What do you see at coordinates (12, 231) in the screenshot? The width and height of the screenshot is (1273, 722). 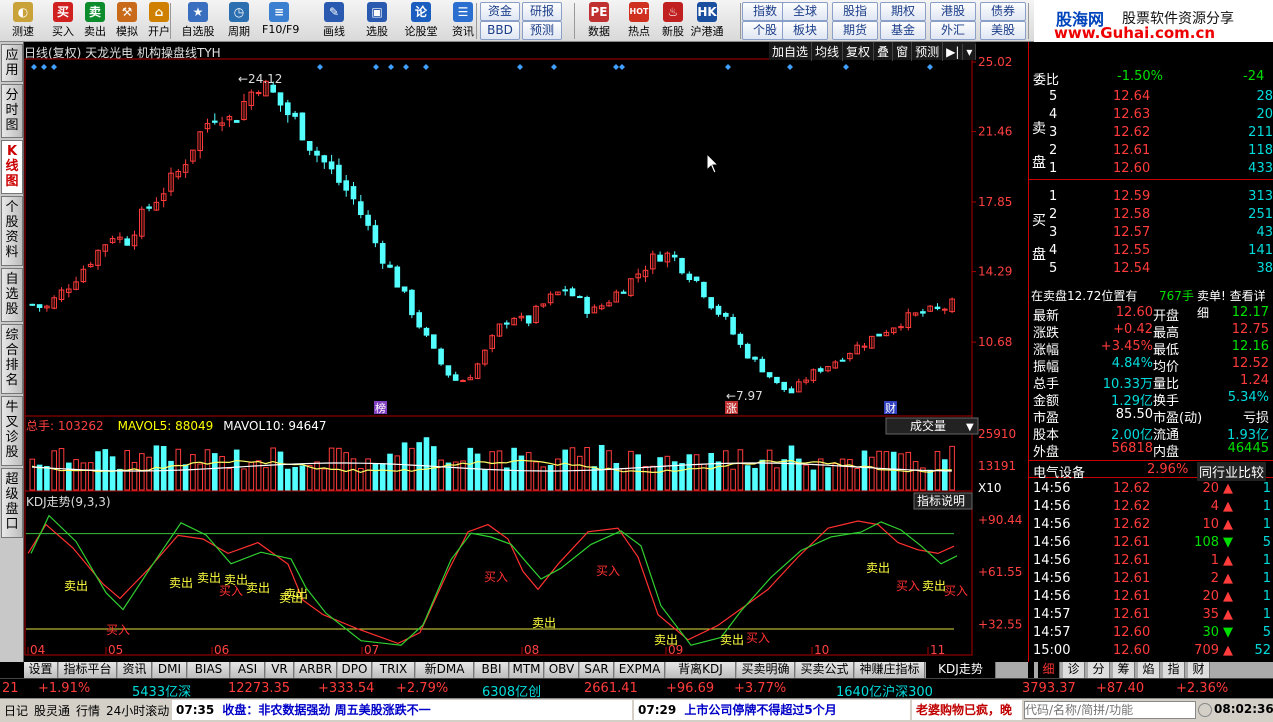 I see `left-tab-3: 个股资料` at bounding box center [12, 231].